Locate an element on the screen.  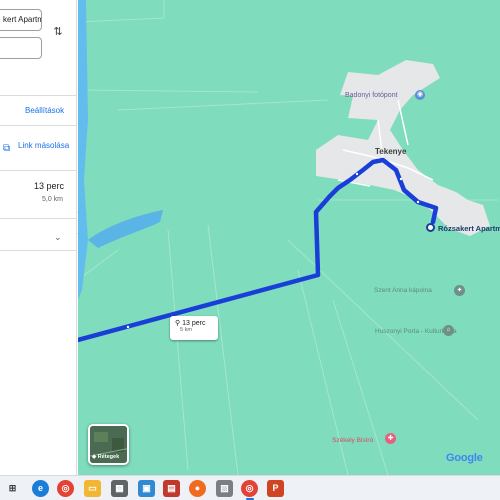
place-pin-icon: ✦ is located at coordinates (459, 290).